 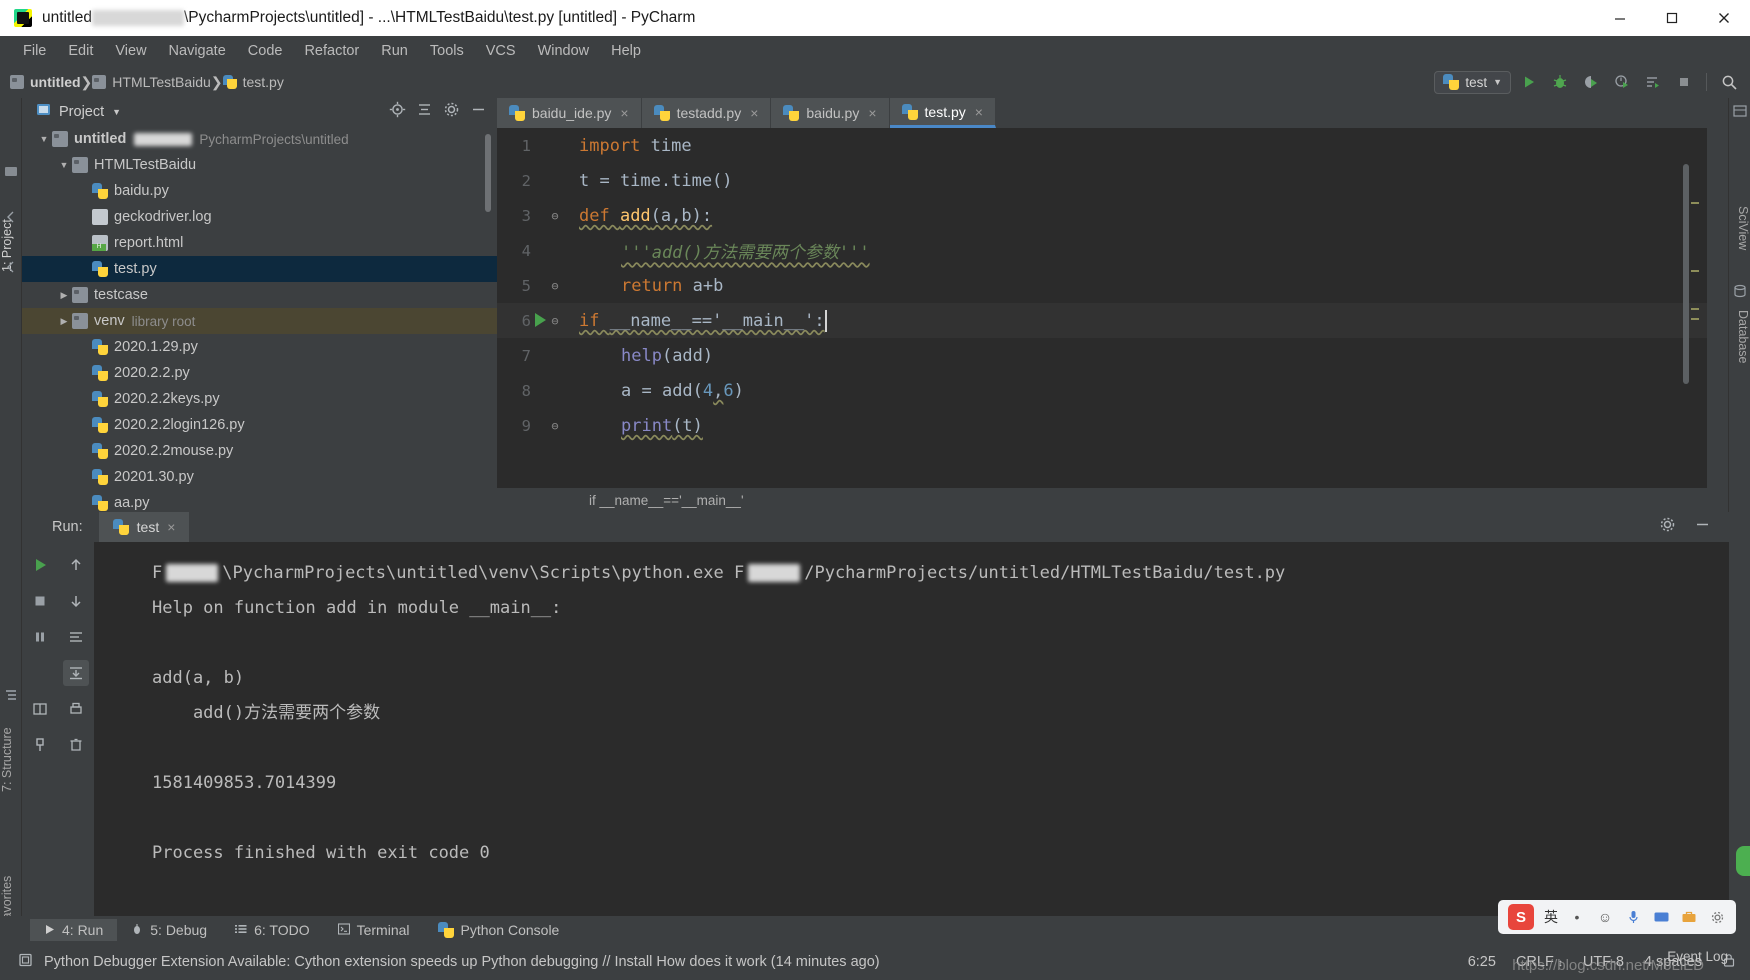 What do you see at coordinates (499, 930) in the screenshot?
I see `bottom-tab-python-console: Python Console` at bounding box center [499, 930].